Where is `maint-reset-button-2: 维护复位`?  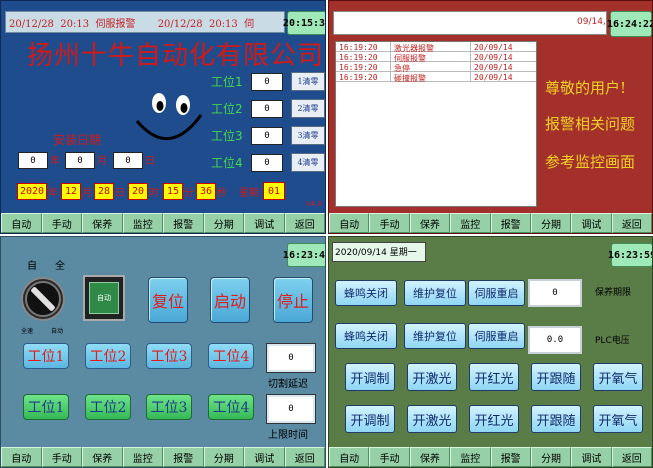 maint-reset-button-2: 维护复位 is located at coordinates (435, 336).